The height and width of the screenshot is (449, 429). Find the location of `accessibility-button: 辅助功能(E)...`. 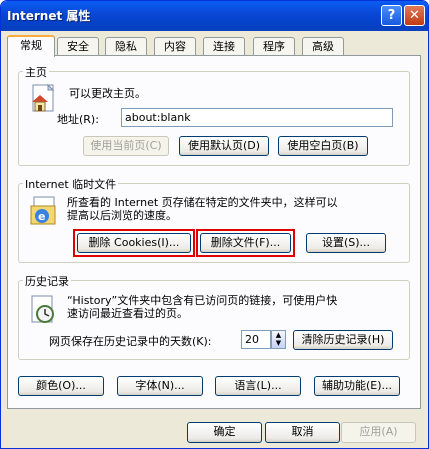

accessibility-button: 辅助功能(E)... is located at coordinates (357, 386).